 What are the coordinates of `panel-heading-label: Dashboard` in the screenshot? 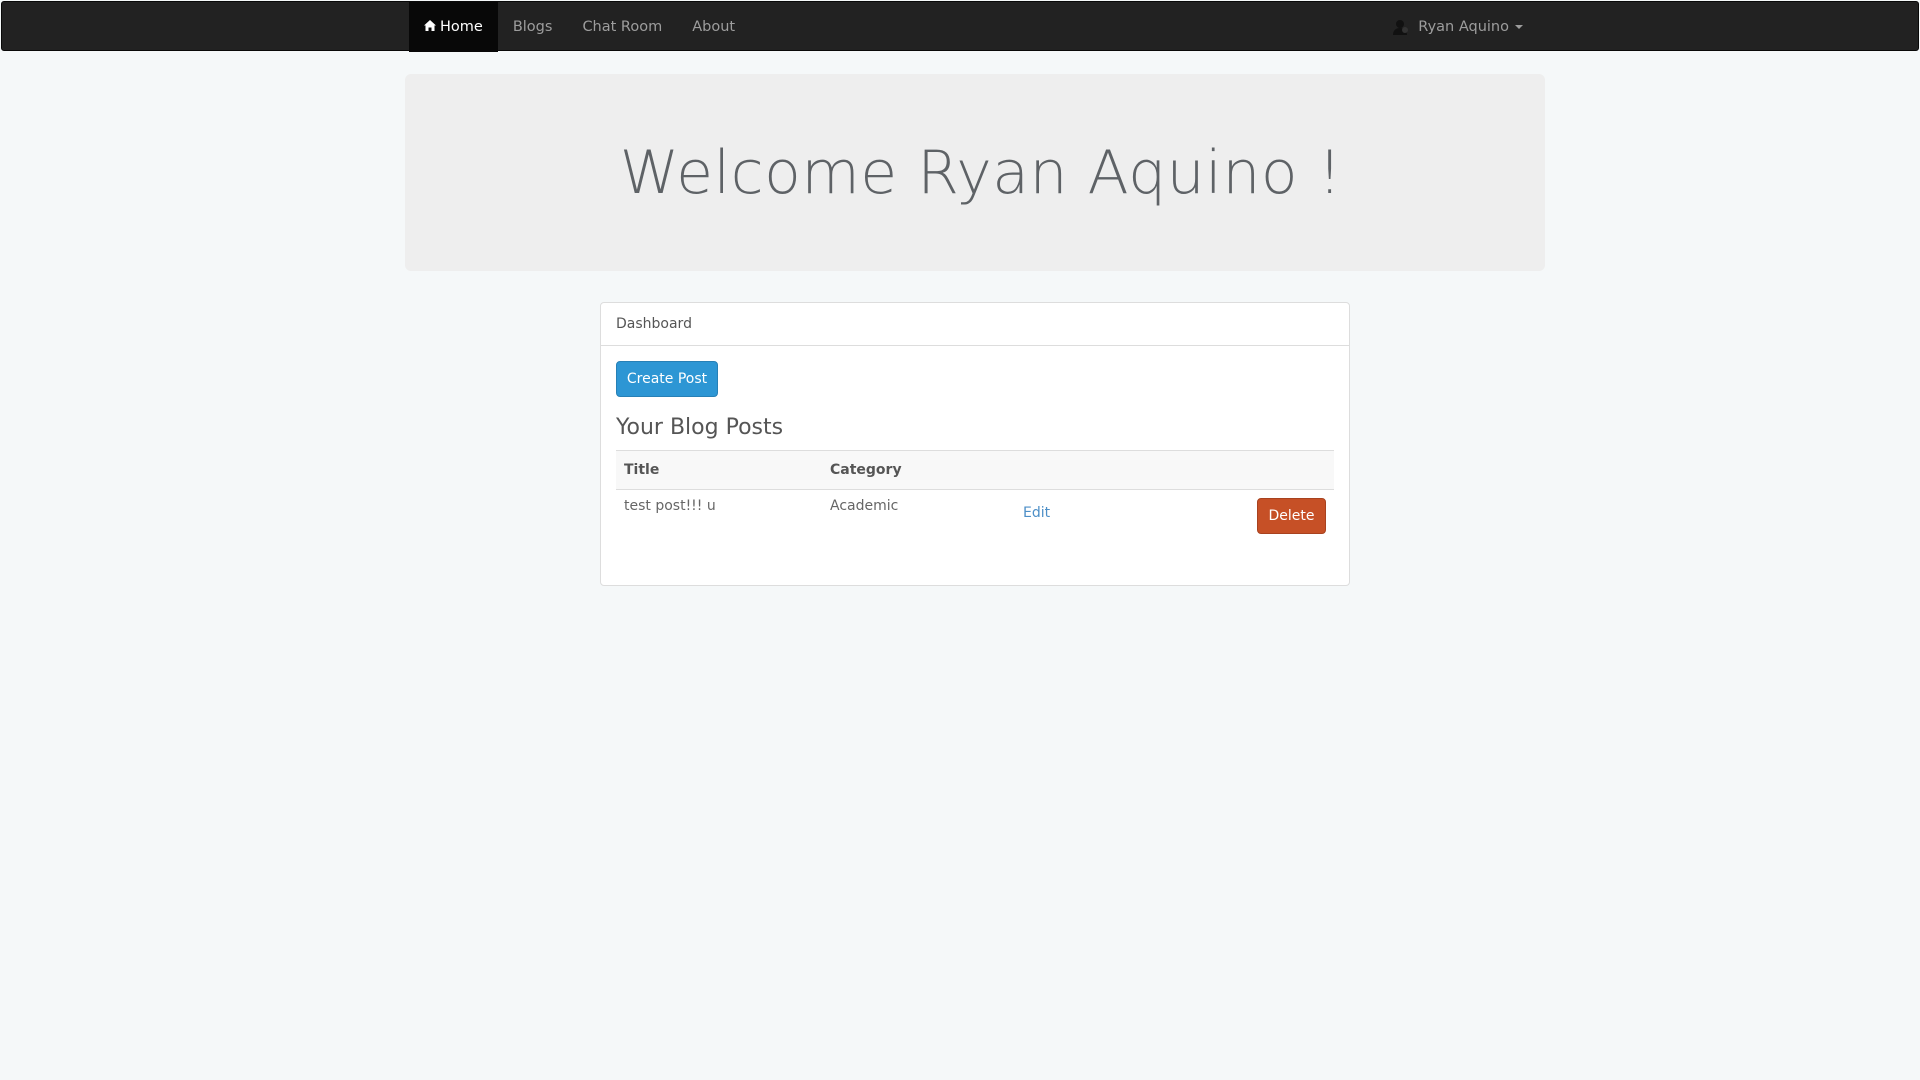 It's located at (654, 324).